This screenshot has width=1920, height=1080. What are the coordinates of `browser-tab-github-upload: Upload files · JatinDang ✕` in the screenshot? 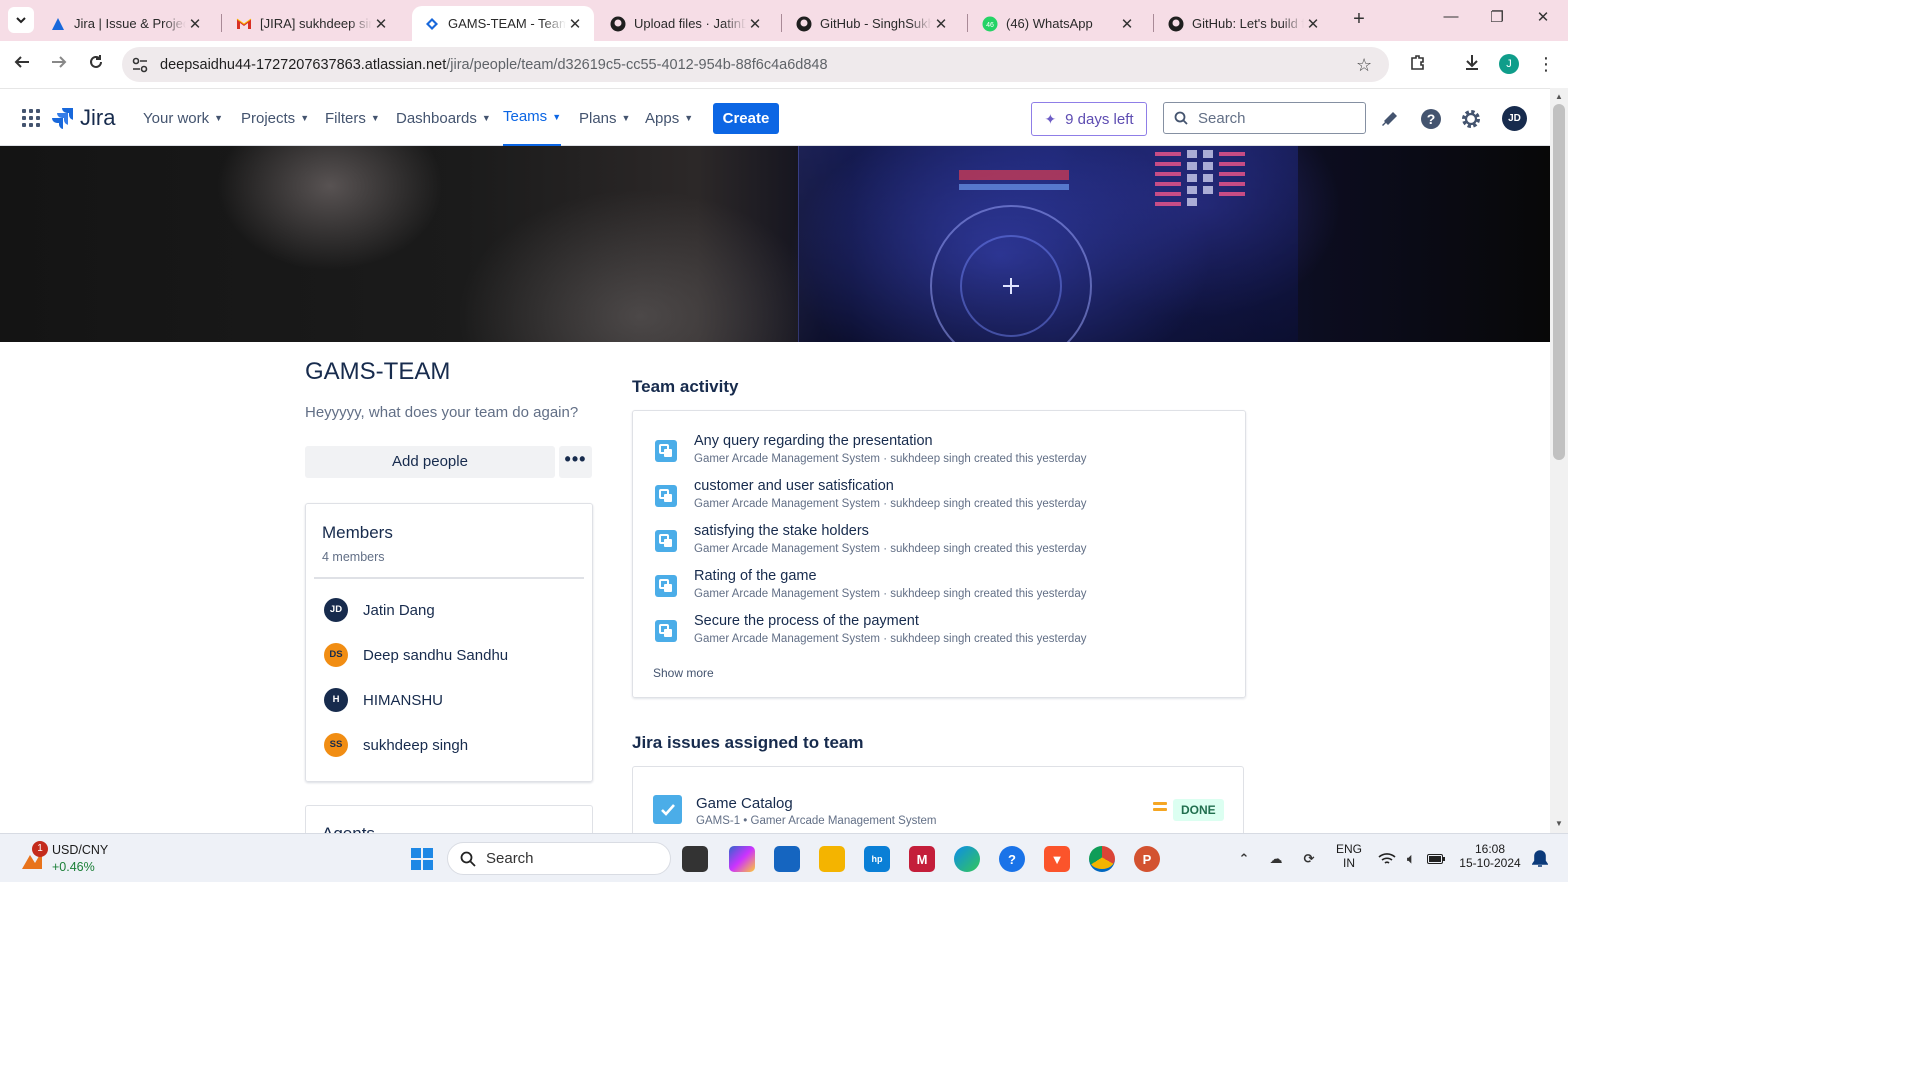 It's located at (686, 23).